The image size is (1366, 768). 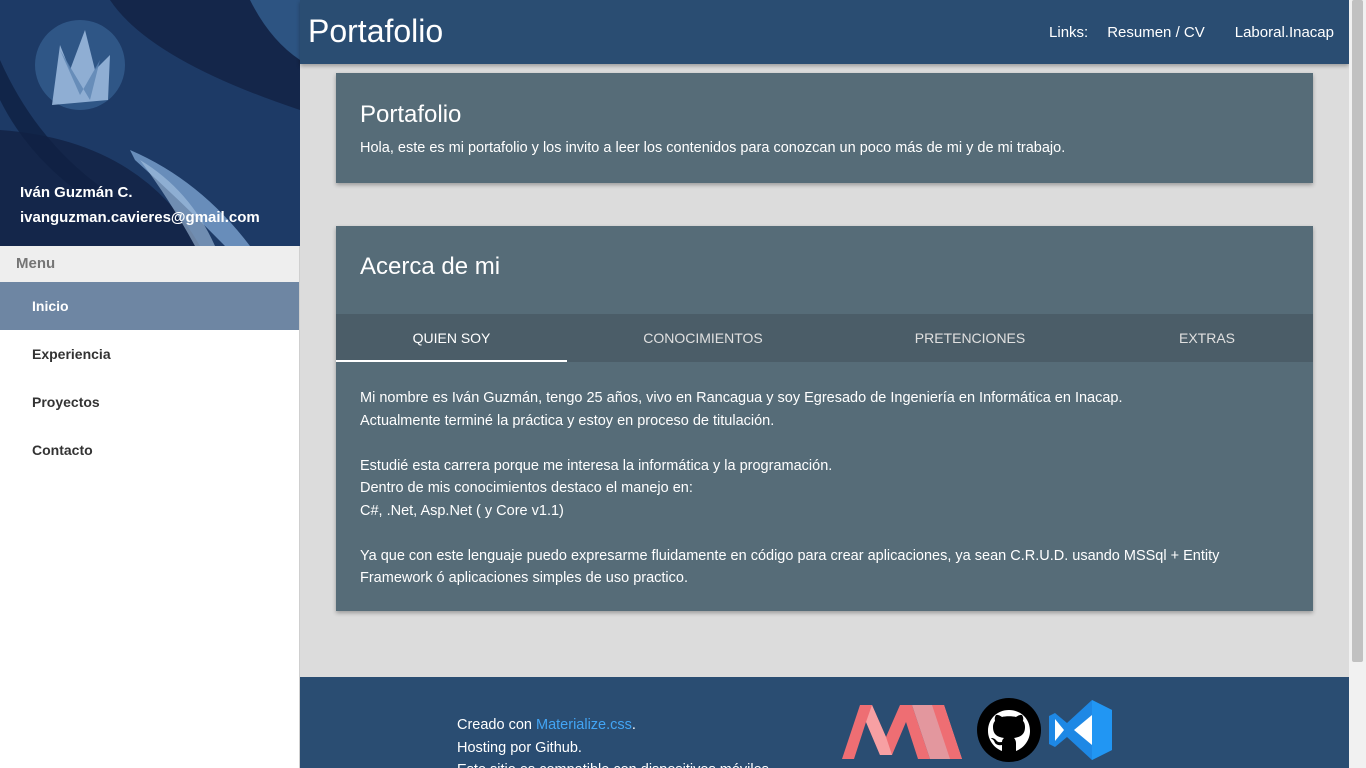 I want to click on tab-conocimientos: CONOCIMIENTOS, so click(x=703, y=338).